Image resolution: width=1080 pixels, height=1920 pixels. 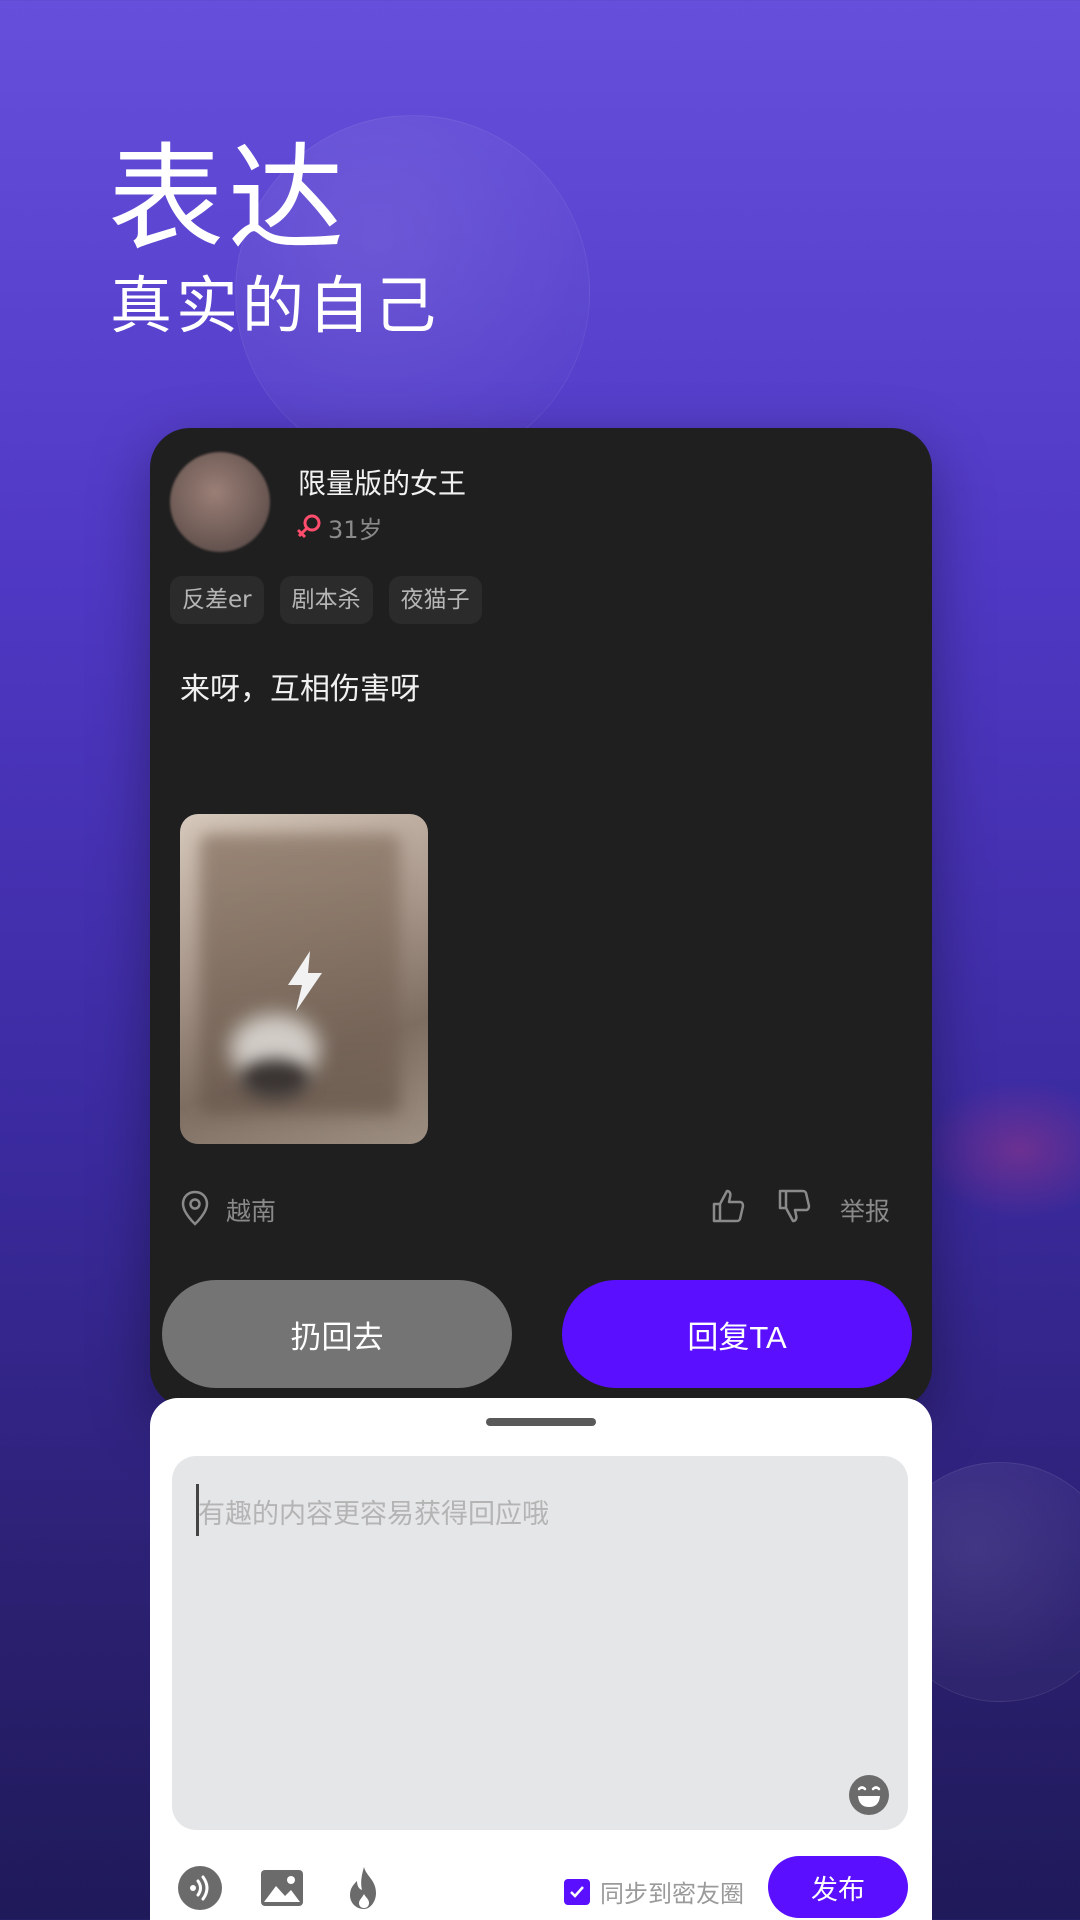 I want to click on reply-input-placeholder: 有趣的内容更容易获得回应哦, so click(x=373, y=1514).